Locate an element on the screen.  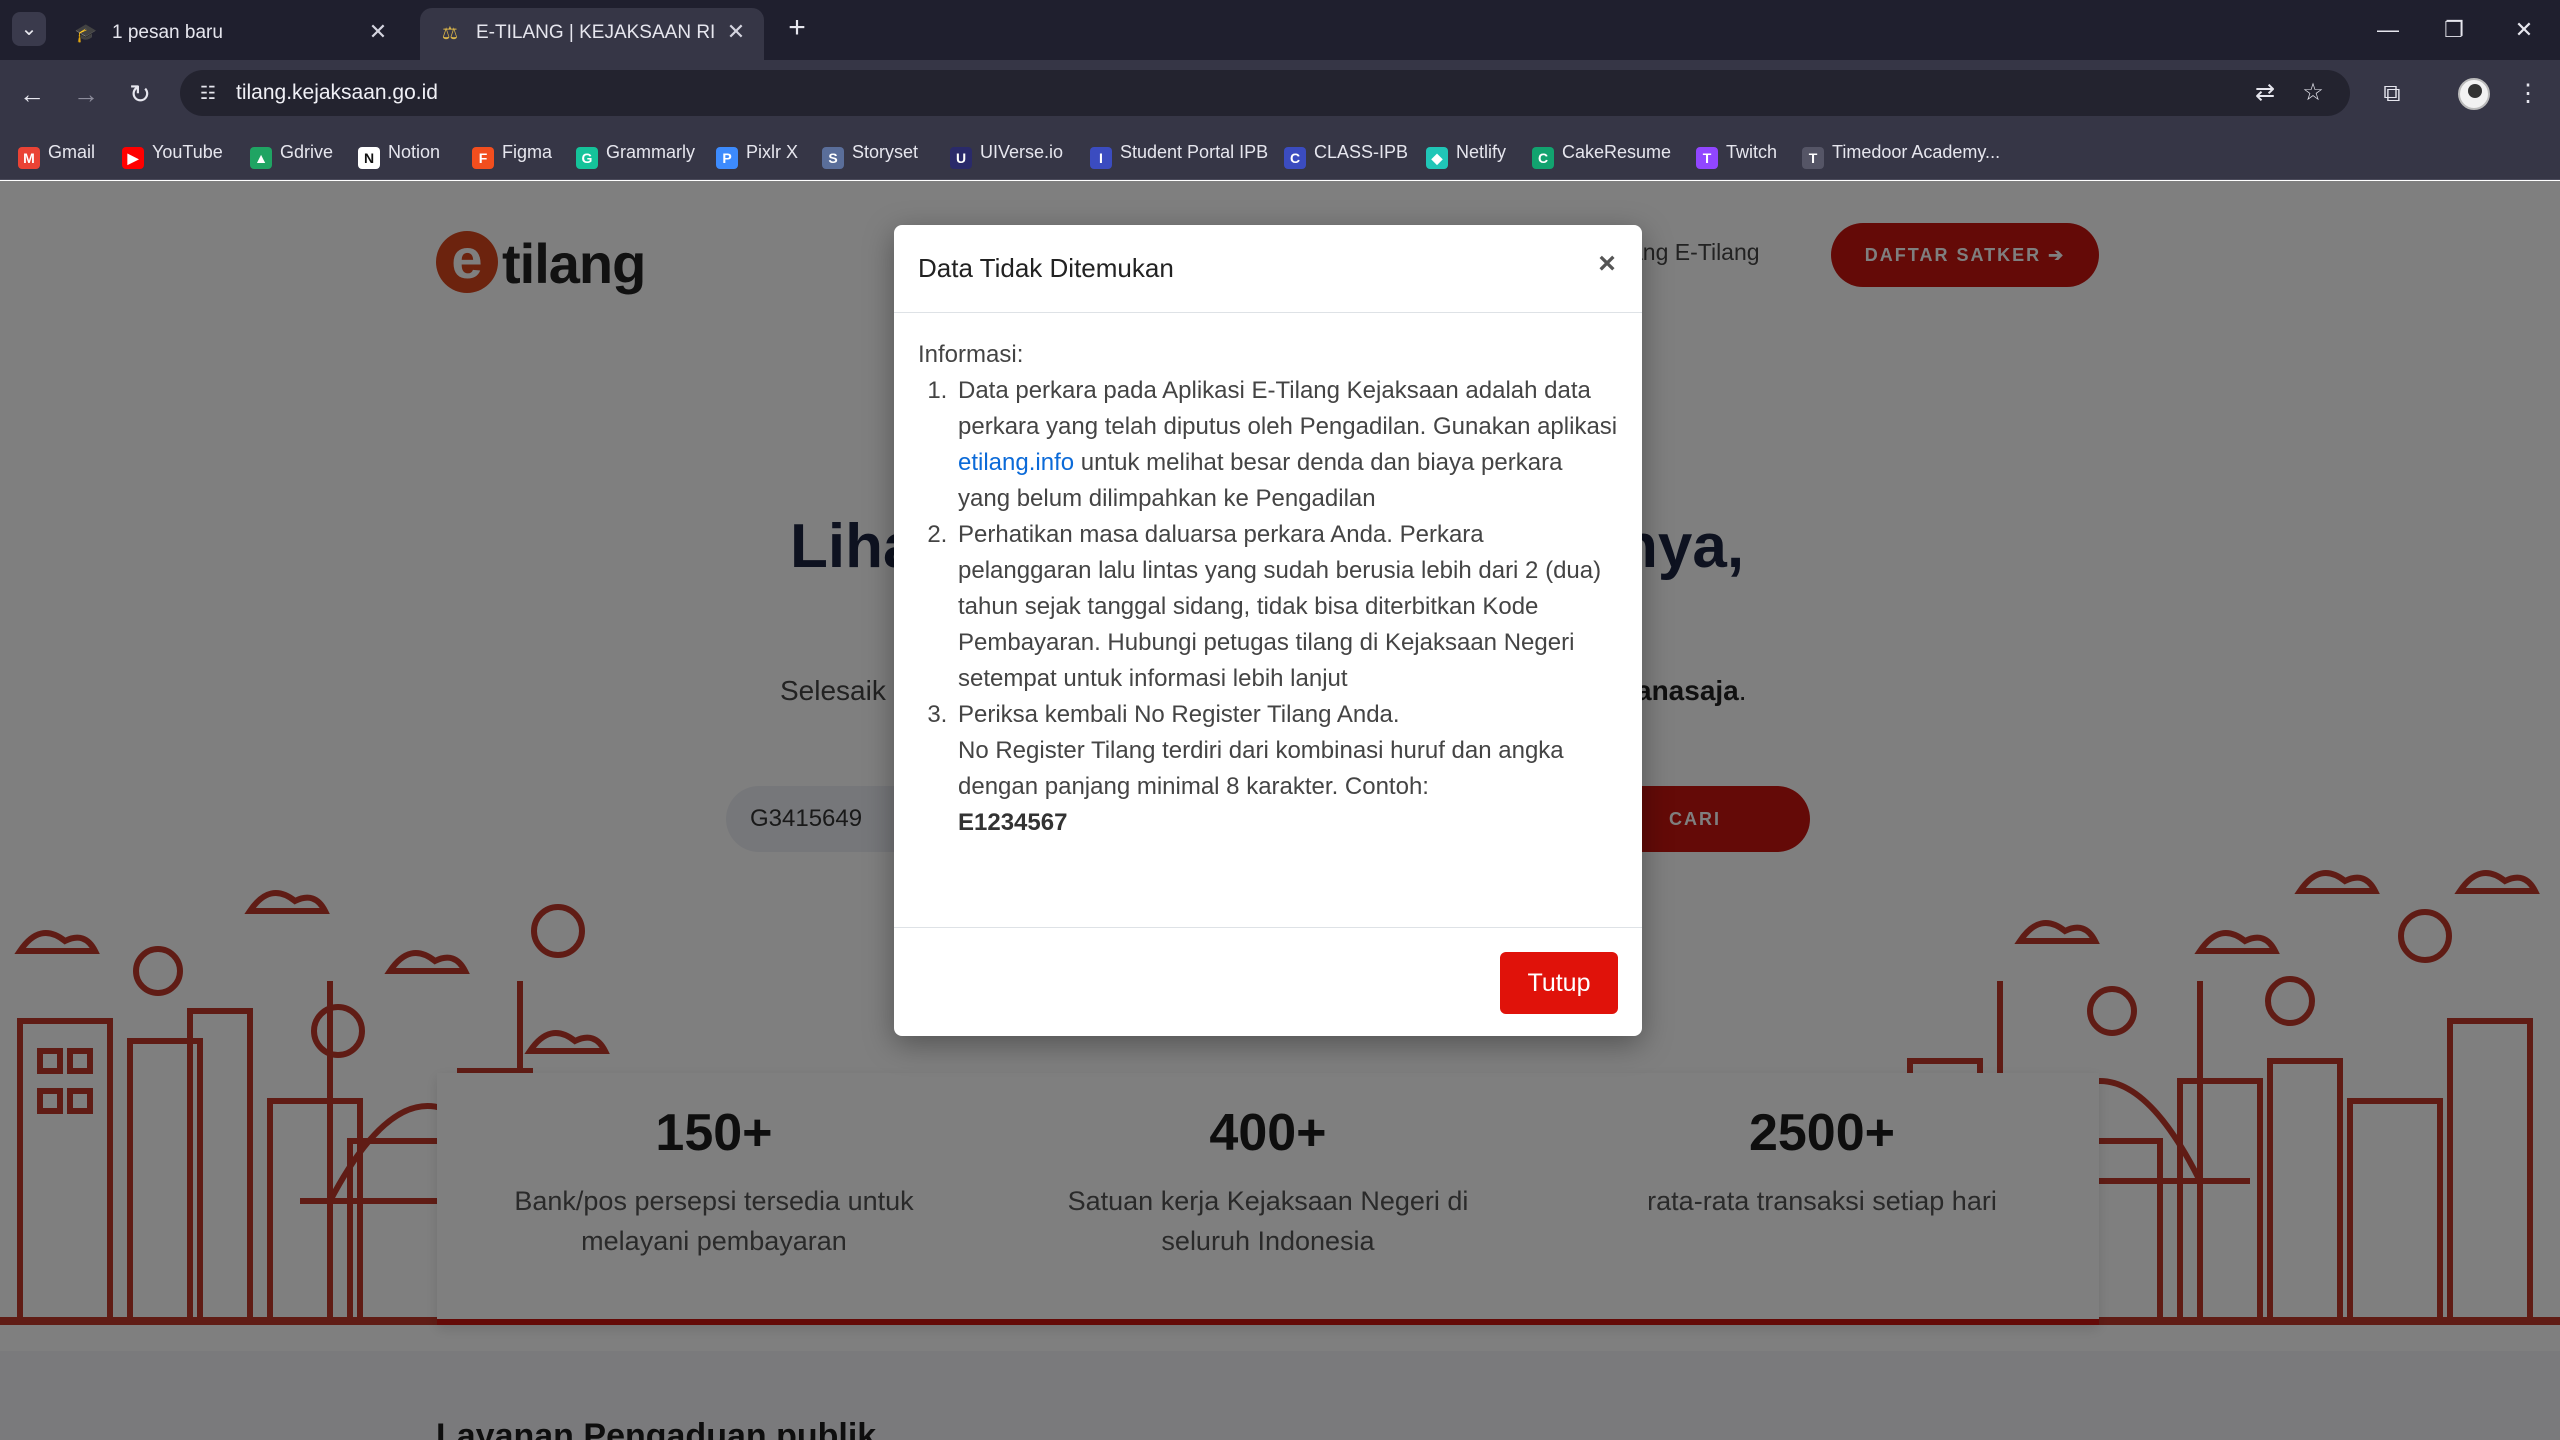
bookmark-label: Grammarly is located at coordinates (650, 152).